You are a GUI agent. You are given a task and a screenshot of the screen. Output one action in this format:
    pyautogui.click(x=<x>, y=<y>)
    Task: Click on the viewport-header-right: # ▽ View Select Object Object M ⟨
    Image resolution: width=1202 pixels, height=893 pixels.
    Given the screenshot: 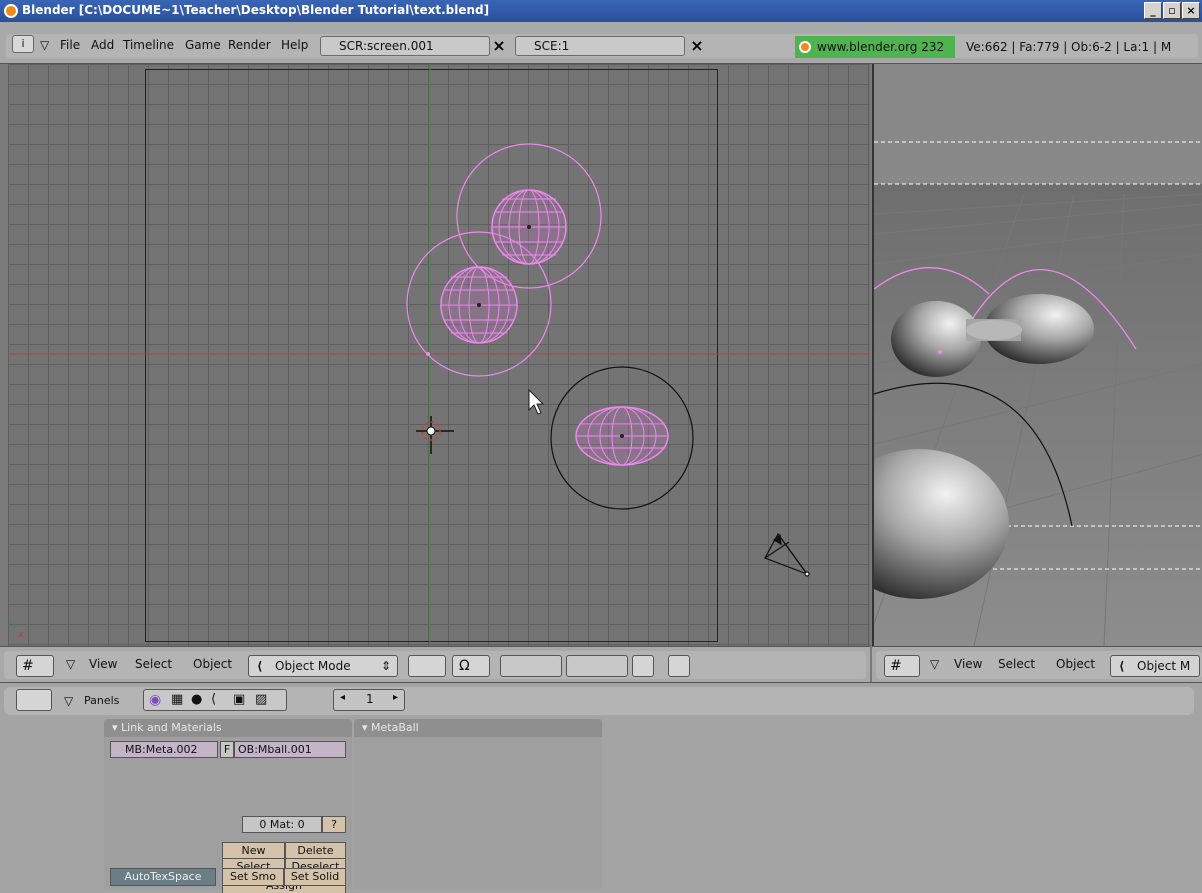 What is the action you would take?
    pyautogui.click(x=1037, y=664)
    